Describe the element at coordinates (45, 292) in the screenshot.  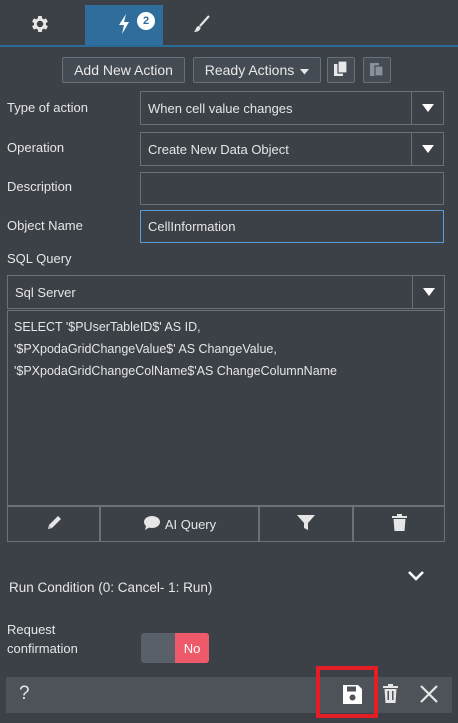
I see `sql-engine-value: Sql Server` at that location.